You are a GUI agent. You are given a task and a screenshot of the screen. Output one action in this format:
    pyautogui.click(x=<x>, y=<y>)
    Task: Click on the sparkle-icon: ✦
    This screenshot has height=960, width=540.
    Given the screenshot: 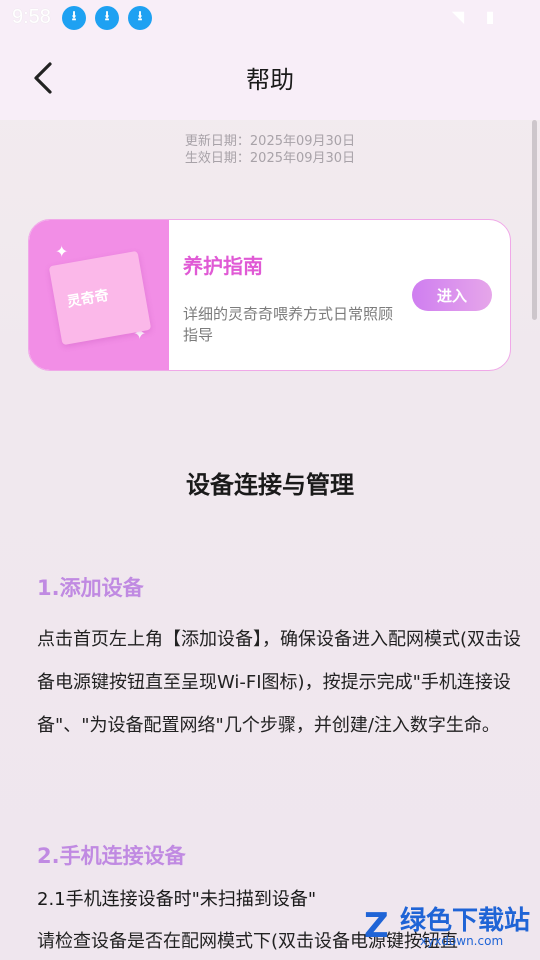 What is the action you would take?
    pyautogui.click(x=62, y=251)
    